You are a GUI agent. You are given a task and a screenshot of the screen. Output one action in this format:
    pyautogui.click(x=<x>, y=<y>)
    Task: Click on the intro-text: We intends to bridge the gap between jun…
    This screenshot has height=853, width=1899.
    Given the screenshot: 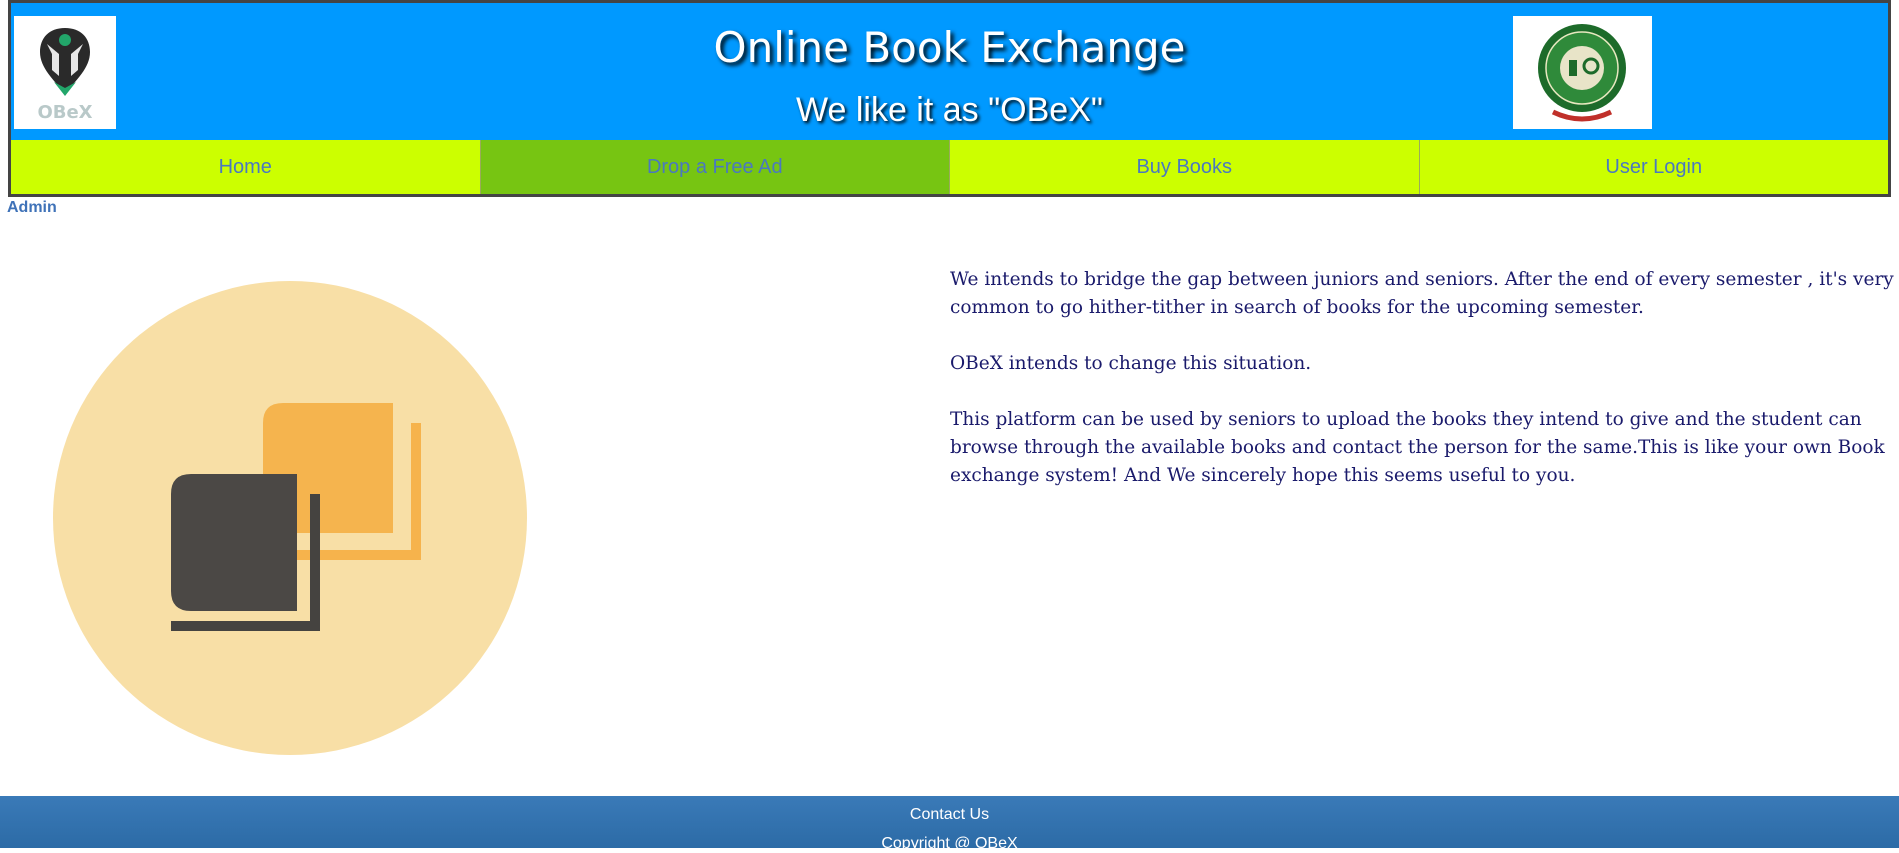 What is the action you would take?
    pyautogui.click(x=1422, y=392)
    